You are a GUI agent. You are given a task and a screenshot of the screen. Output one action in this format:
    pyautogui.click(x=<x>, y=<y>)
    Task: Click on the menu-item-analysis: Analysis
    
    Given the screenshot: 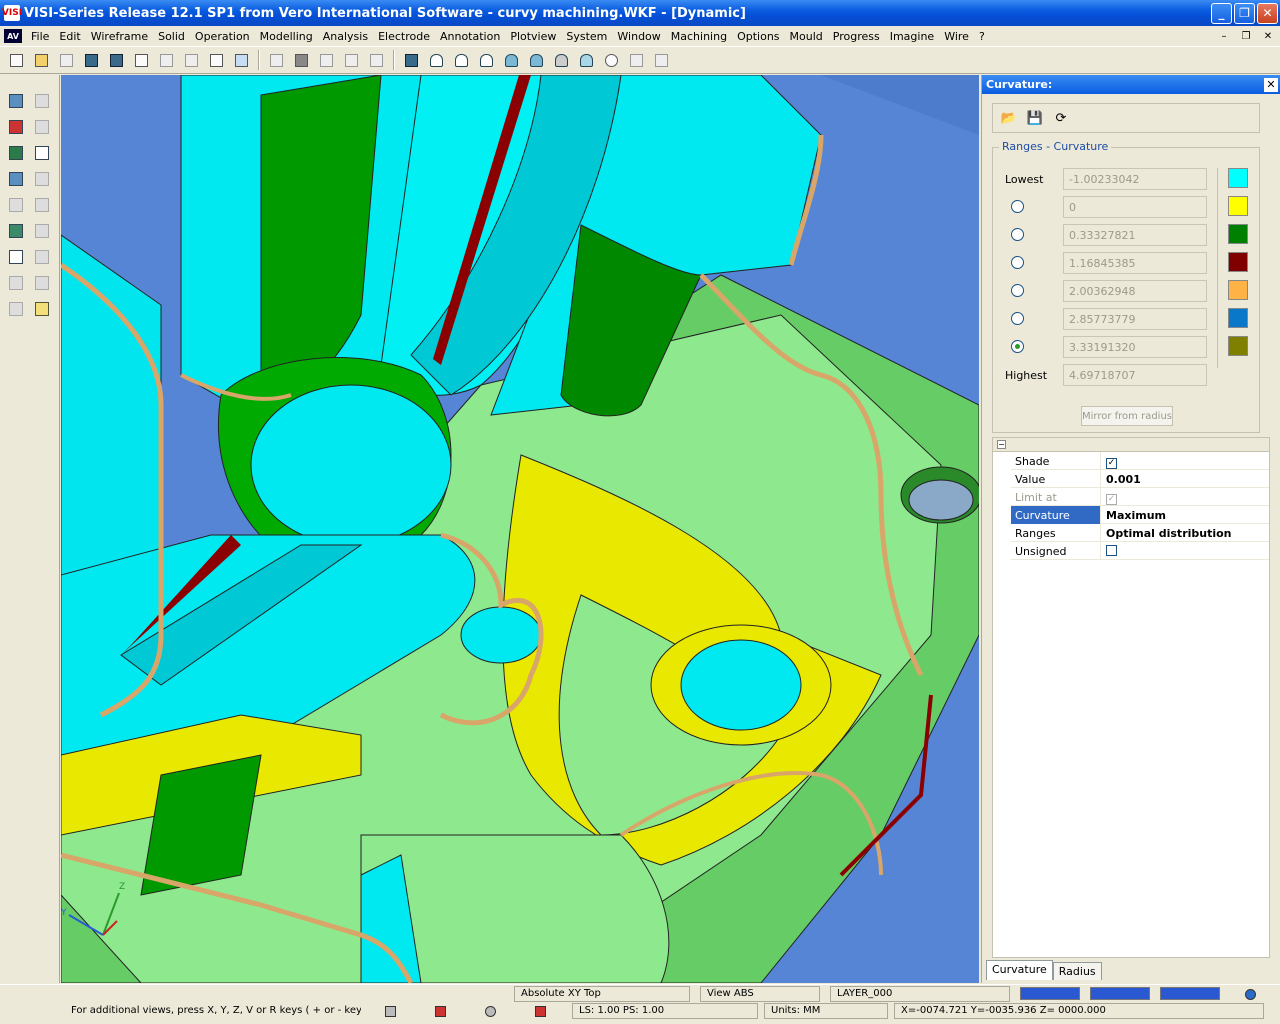 What is the action you would take?
    pyautogui.click(x=345, y=36)
    